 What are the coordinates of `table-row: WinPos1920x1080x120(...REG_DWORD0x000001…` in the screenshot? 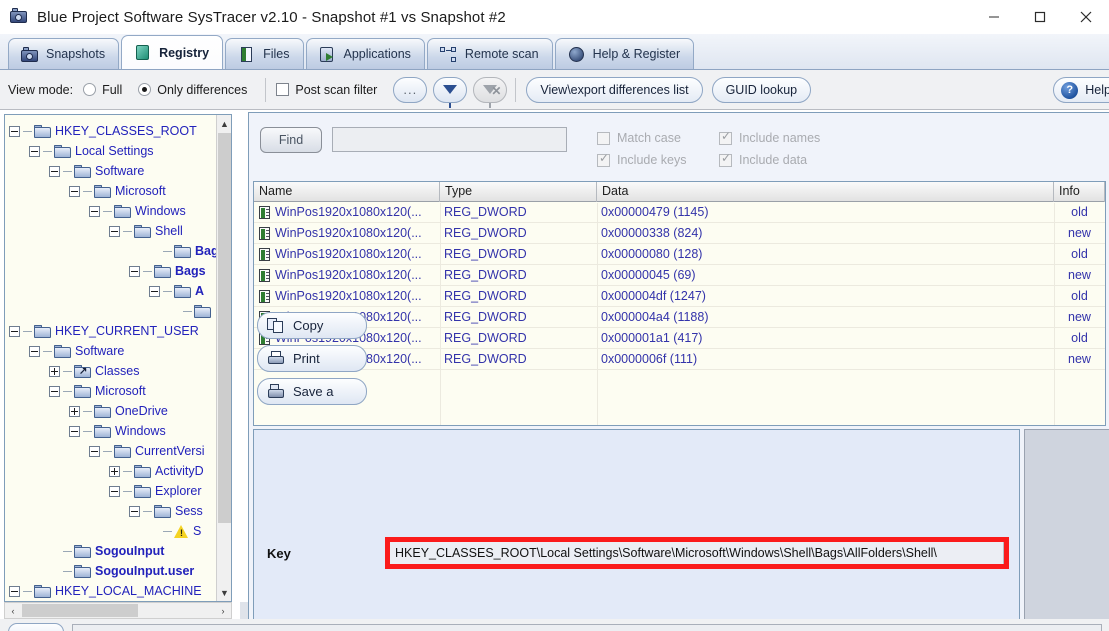 It's located at (679, 338).